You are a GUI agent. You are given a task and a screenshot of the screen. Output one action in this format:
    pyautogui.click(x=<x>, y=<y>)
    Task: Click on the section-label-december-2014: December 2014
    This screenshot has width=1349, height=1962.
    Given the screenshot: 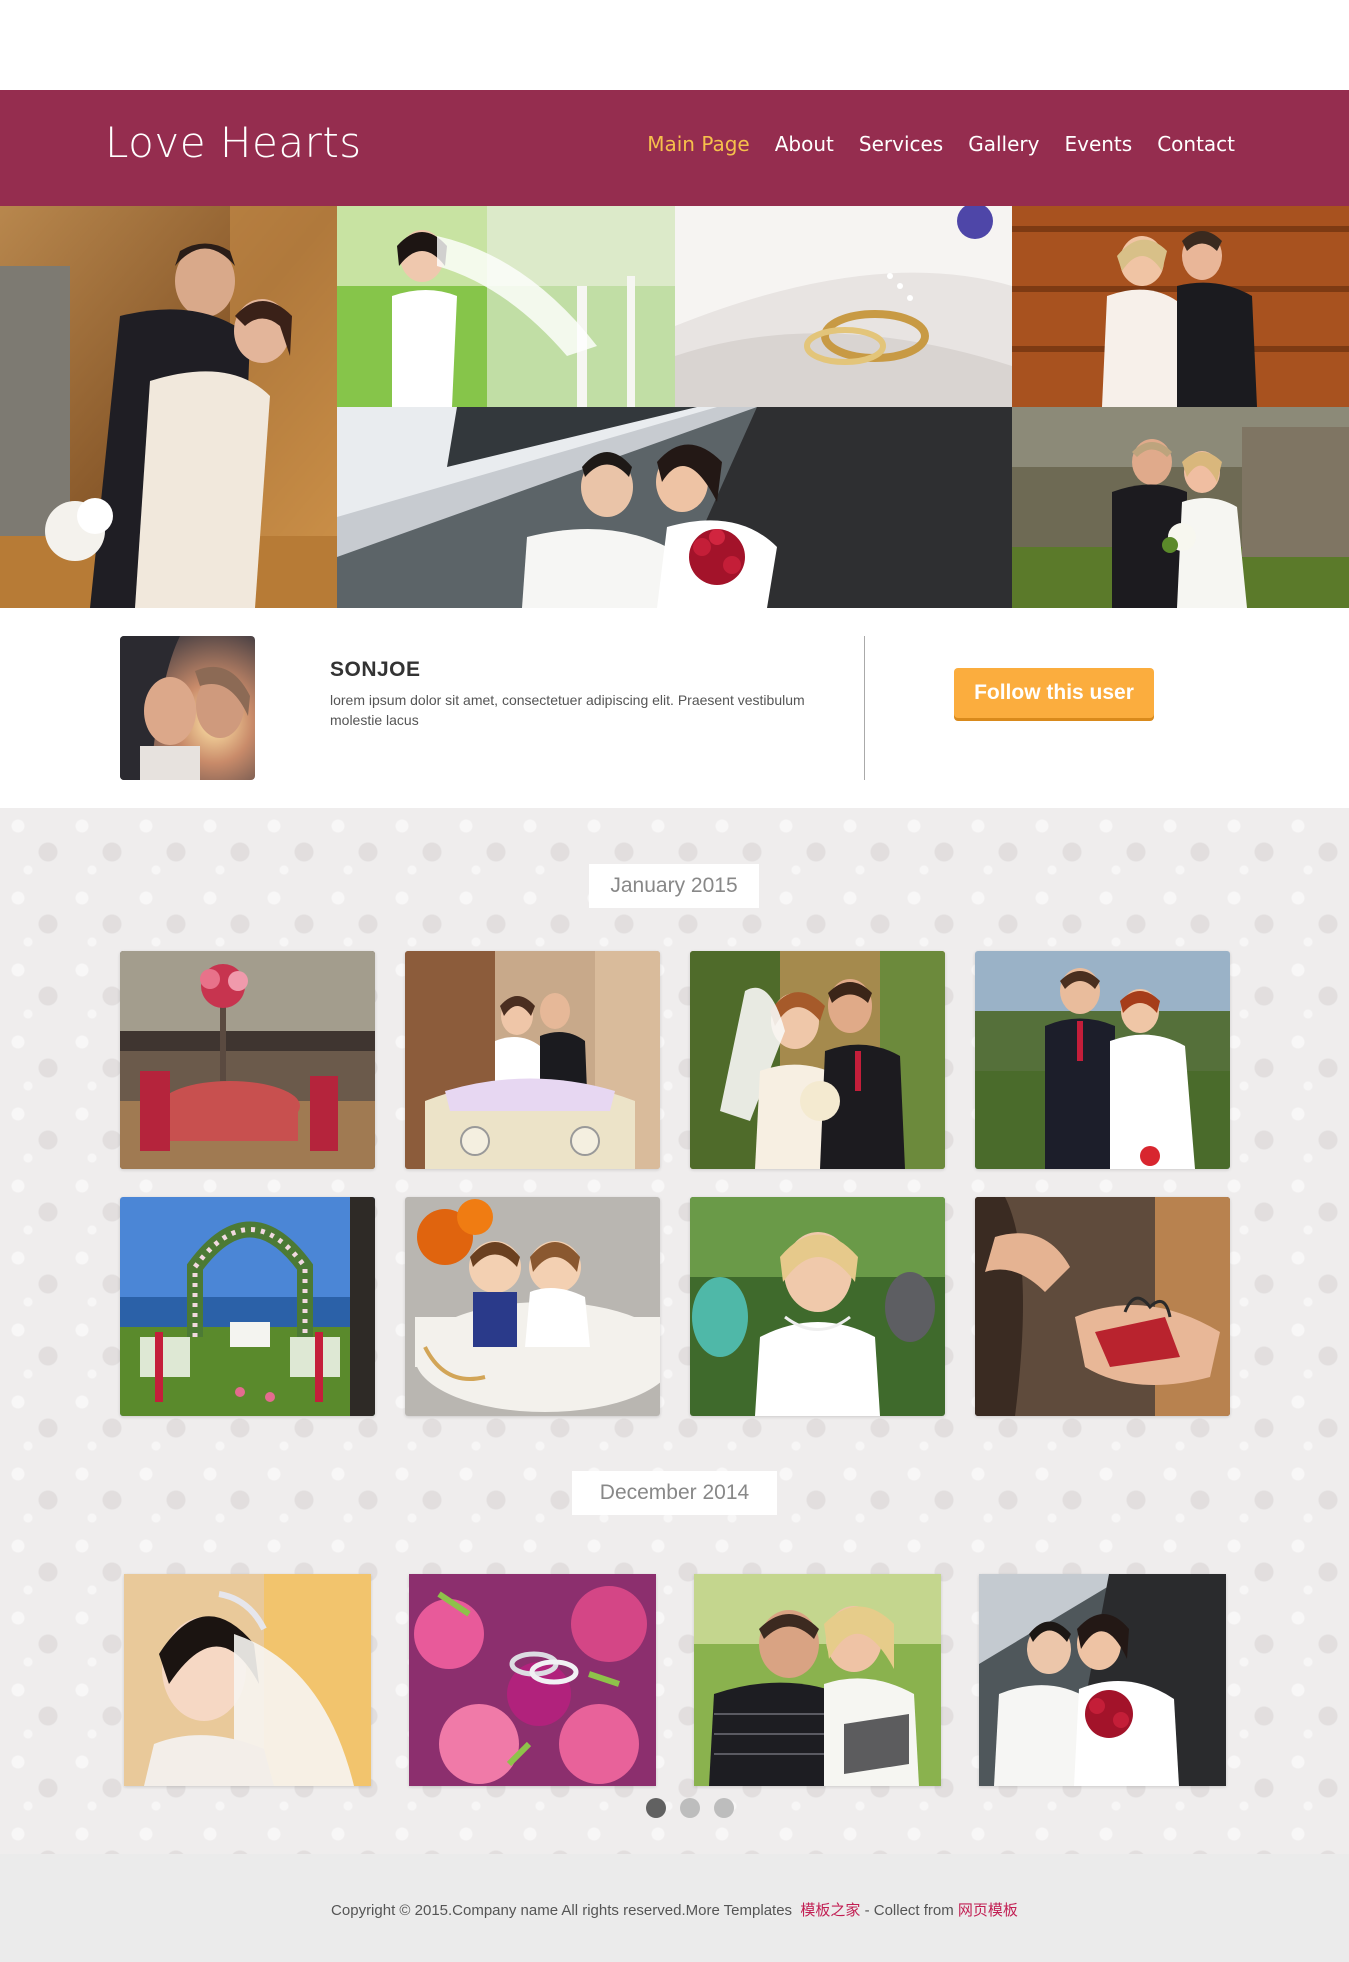 What is the action you would take?
    pyautogui.click(x=674, y=1493)
    